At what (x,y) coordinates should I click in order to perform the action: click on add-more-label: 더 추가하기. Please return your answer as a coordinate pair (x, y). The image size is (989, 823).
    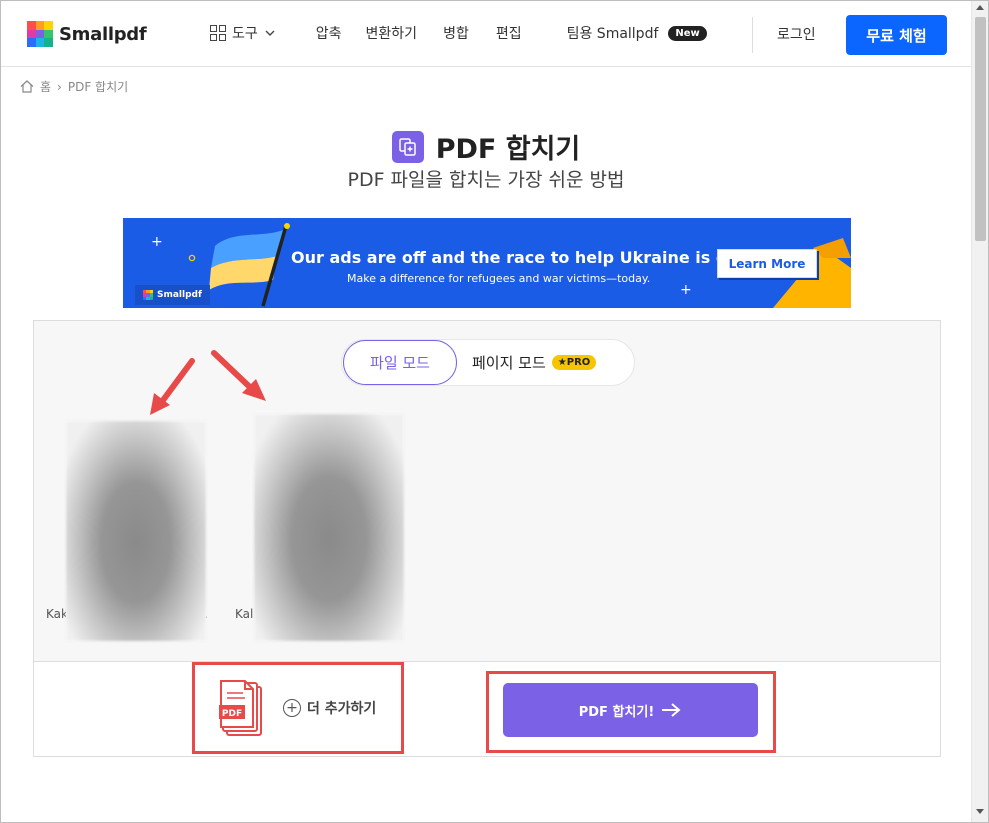
    Looking at the image, I should click on (342, 709).